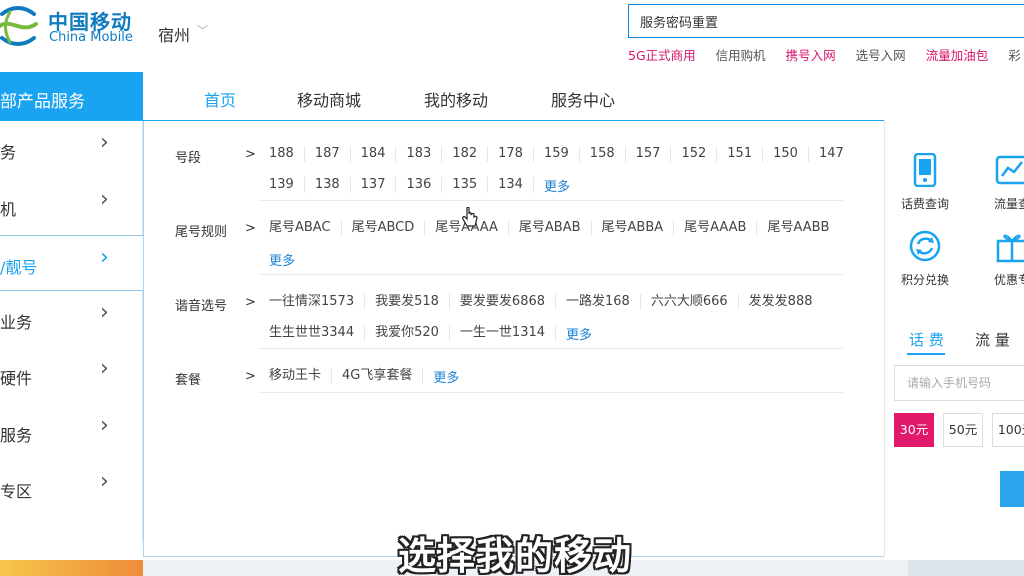 Image resolution: width=1024 pixels, height=576 pixels. Describe the element at coordinates (456, 99) in the screenshot. I see `nav-my-mobile: 我的移动` at that location.